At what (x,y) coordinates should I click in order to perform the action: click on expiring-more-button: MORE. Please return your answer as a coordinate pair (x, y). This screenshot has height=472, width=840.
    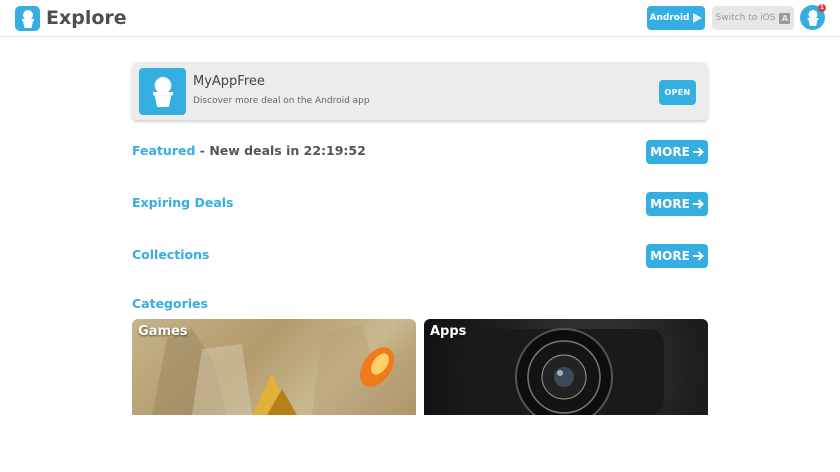
    Looking at the image, I should click on (677, 204).